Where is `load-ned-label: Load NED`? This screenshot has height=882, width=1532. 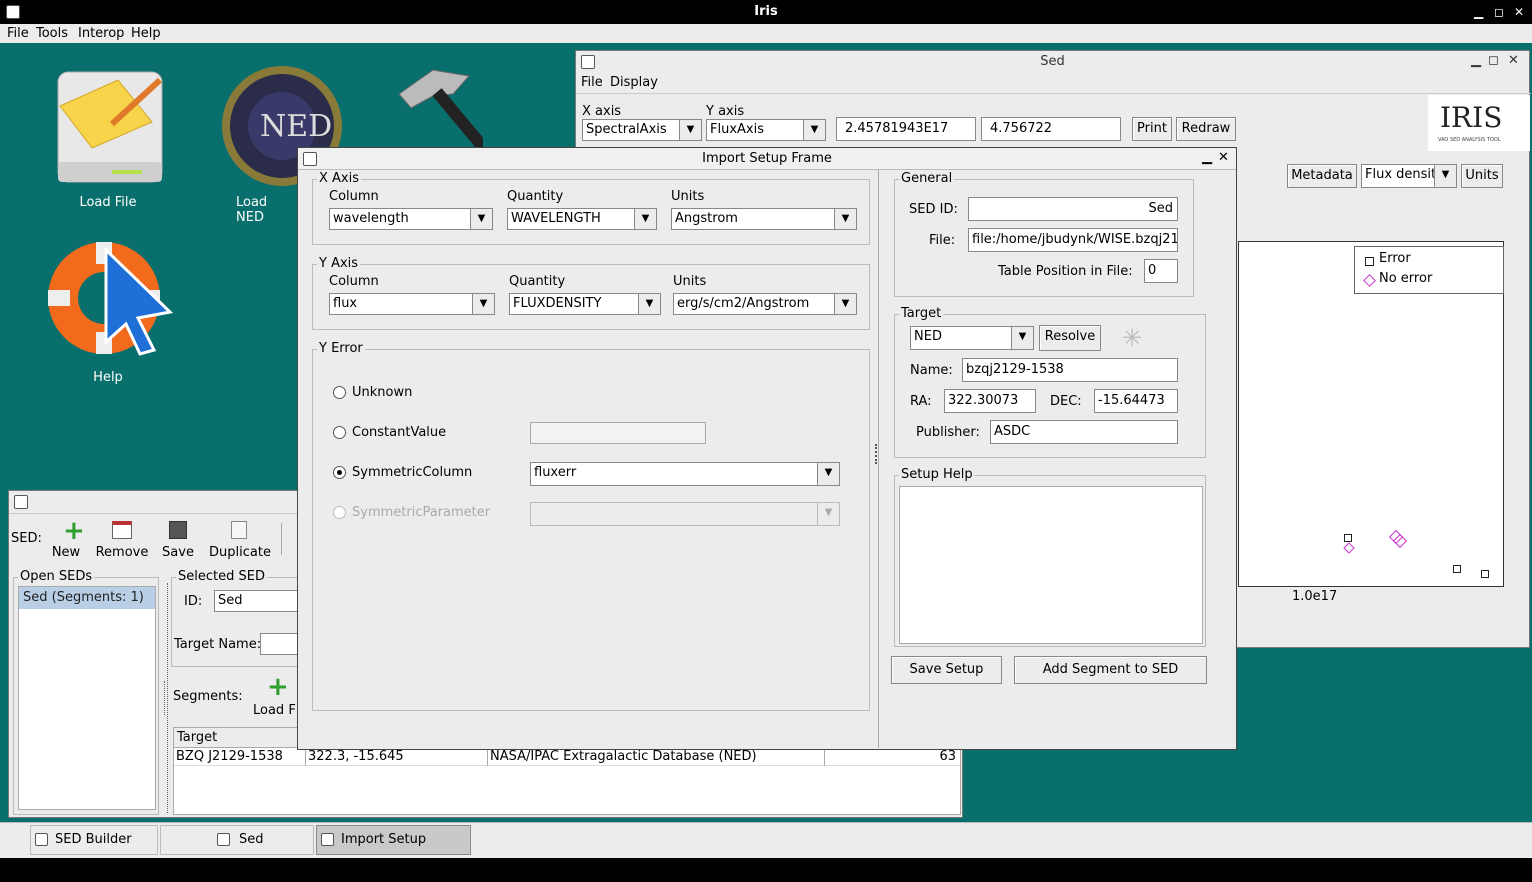 load-ned-label: Load NED is located at coordinates (252, 210).